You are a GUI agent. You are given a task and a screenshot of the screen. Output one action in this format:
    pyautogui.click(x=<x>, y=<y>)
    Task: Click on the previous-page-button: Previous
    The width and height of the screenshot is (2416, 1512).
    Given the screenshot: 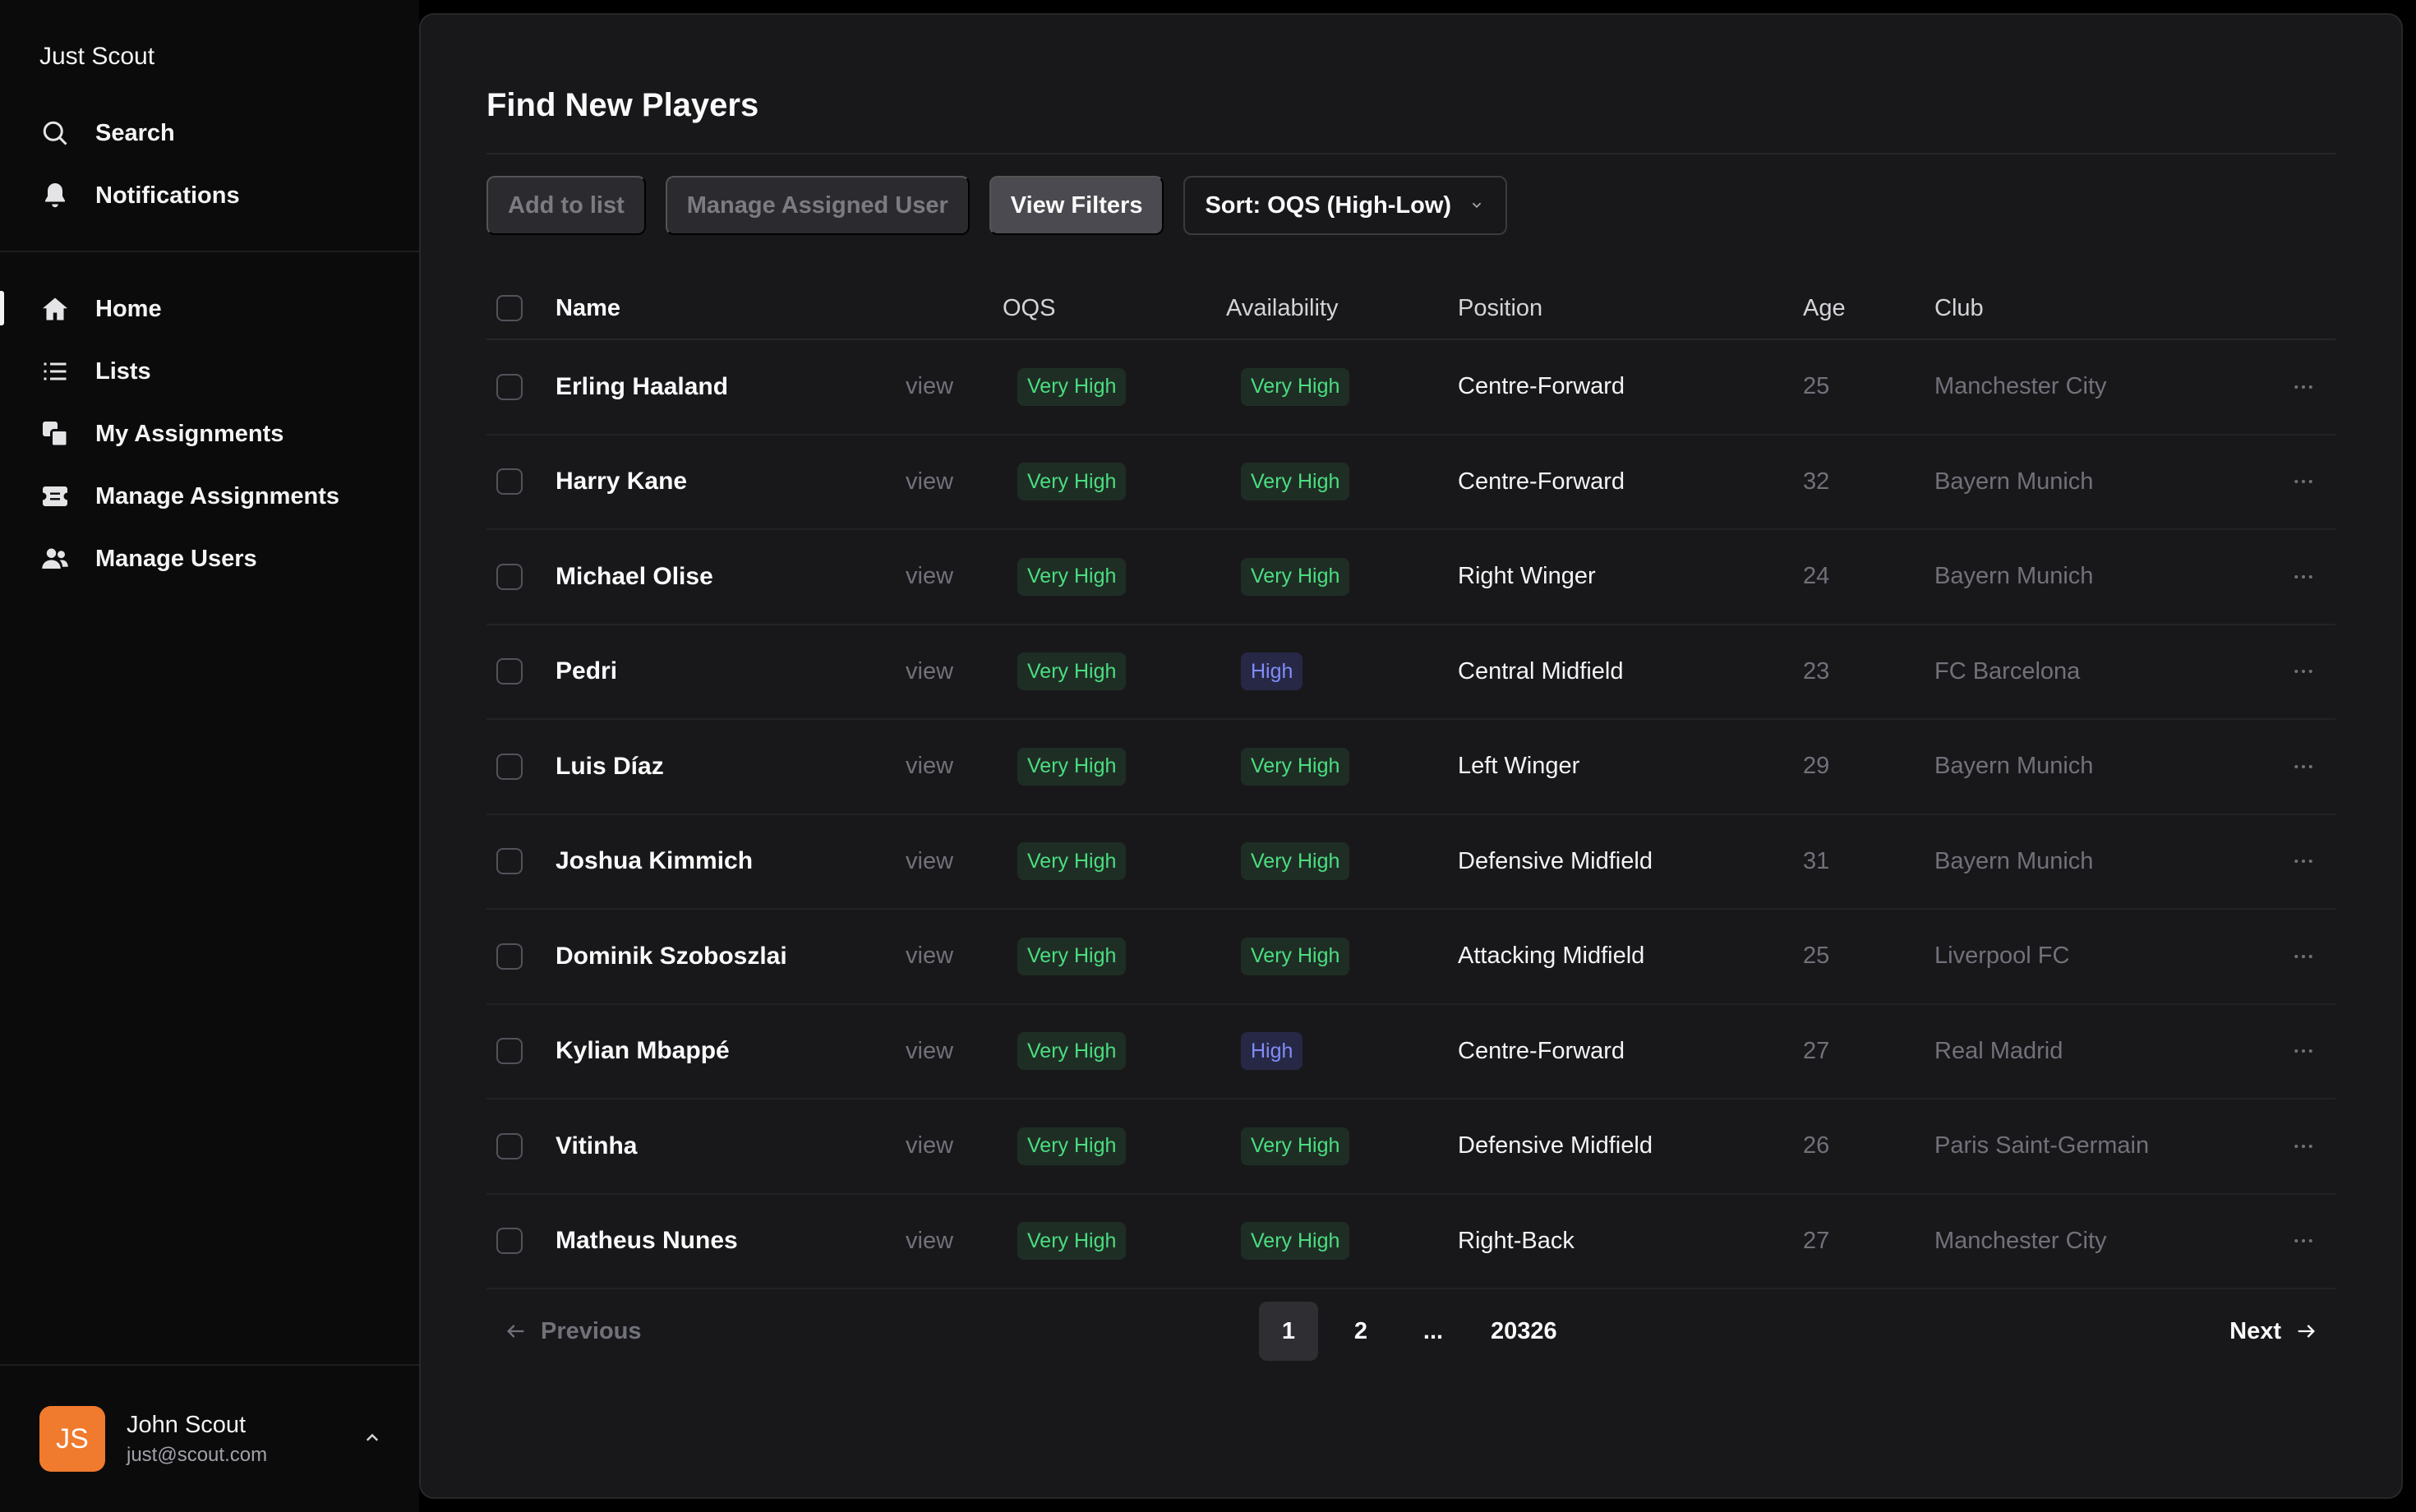 What is the action you would take?
    pyautogui.click(x=574, y=1331)
    